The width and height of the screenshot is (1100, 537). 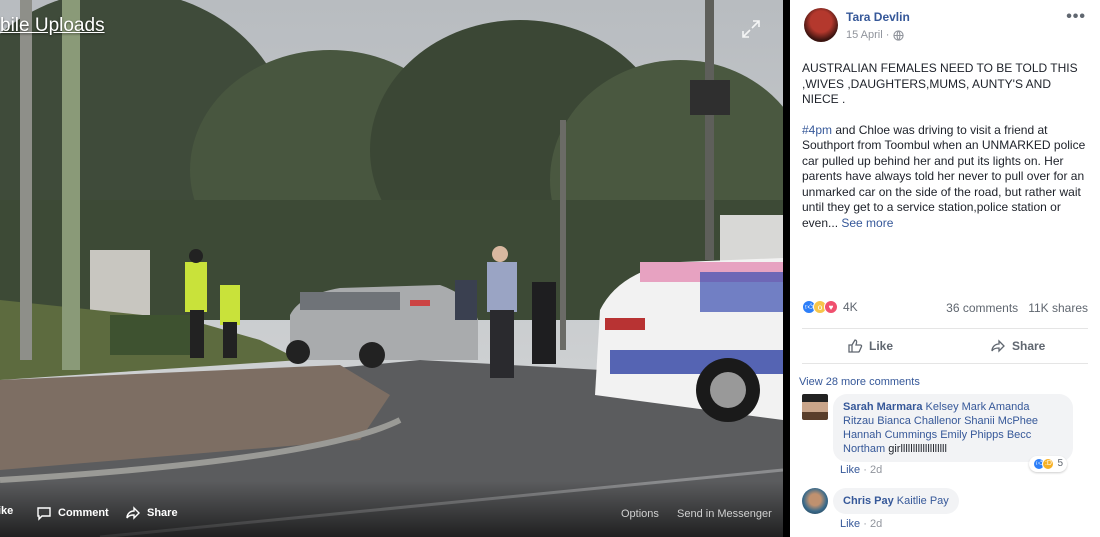 I want to click on commenter-name: Chris Pay, so click(x=868, y=501).